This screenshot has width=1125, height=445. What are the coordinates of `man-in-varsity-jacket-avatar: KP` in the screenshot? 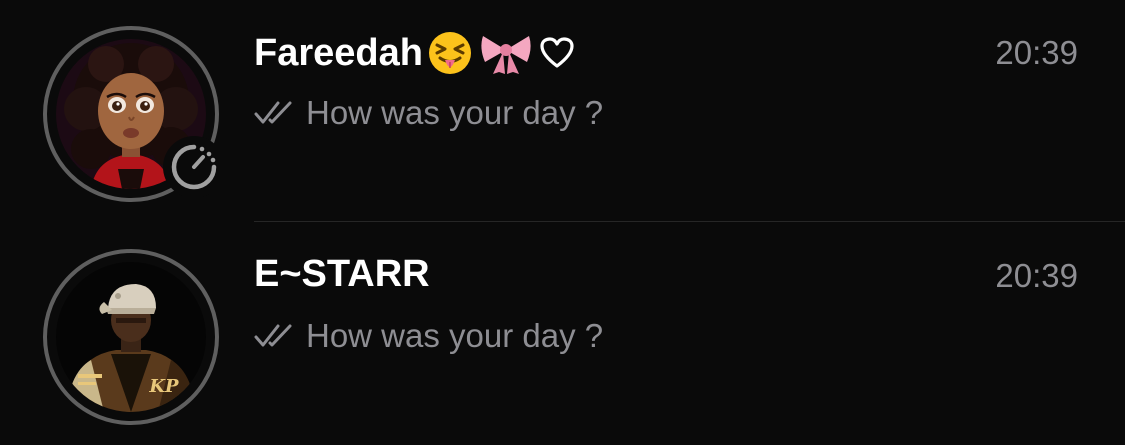 It's located at (131, 337).